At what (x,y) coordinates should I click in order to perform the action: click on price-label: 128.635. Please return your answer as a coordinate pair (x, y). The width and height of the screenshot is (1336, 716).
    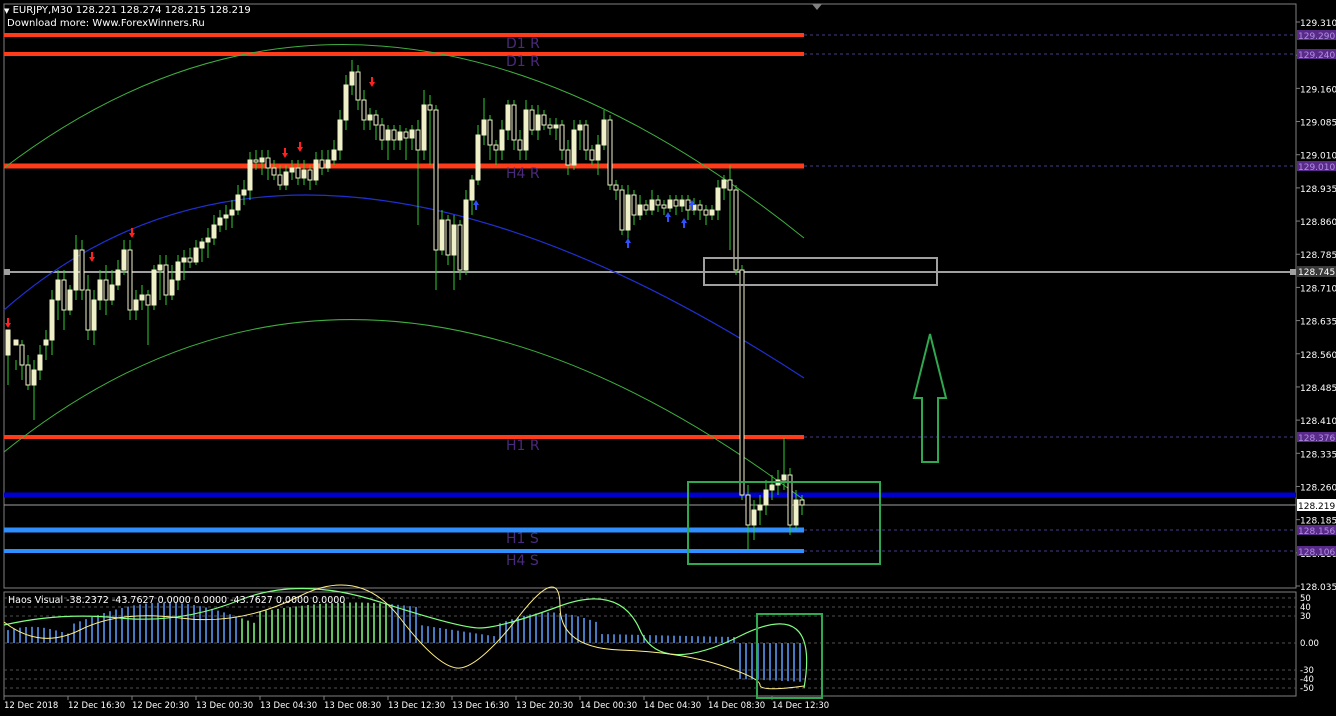
    Looking at the image, I should click on (1318, 323).